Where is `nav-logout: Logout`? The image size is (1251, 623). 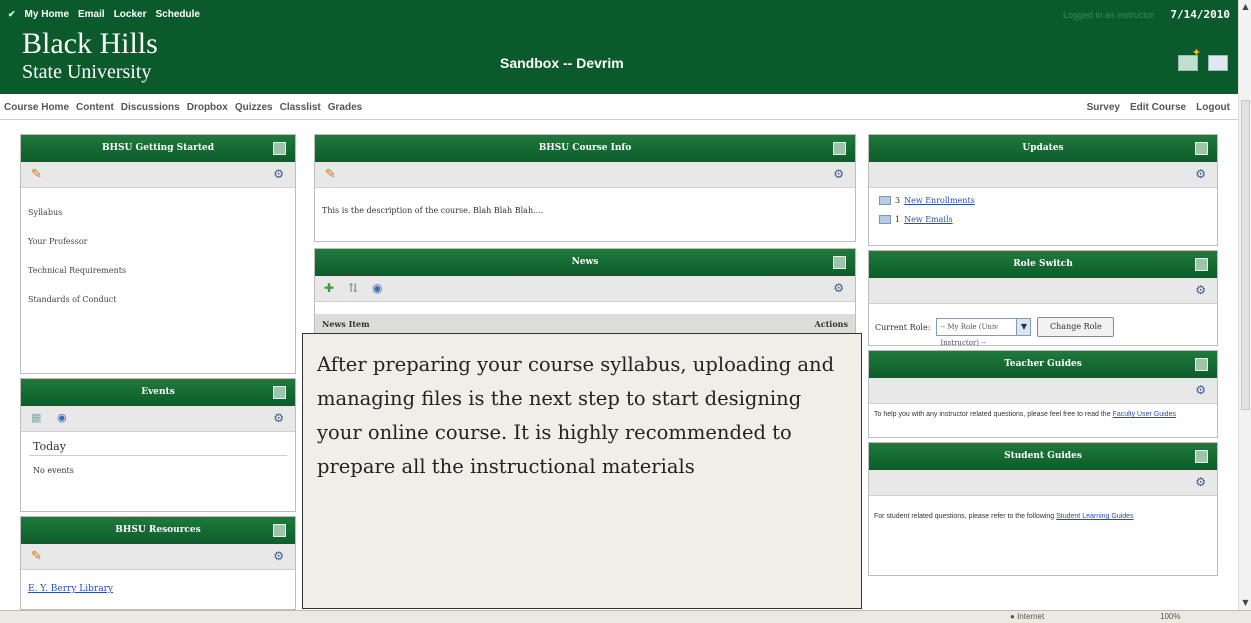 nav-logout: Logout is located at coordinates (1213, 107).